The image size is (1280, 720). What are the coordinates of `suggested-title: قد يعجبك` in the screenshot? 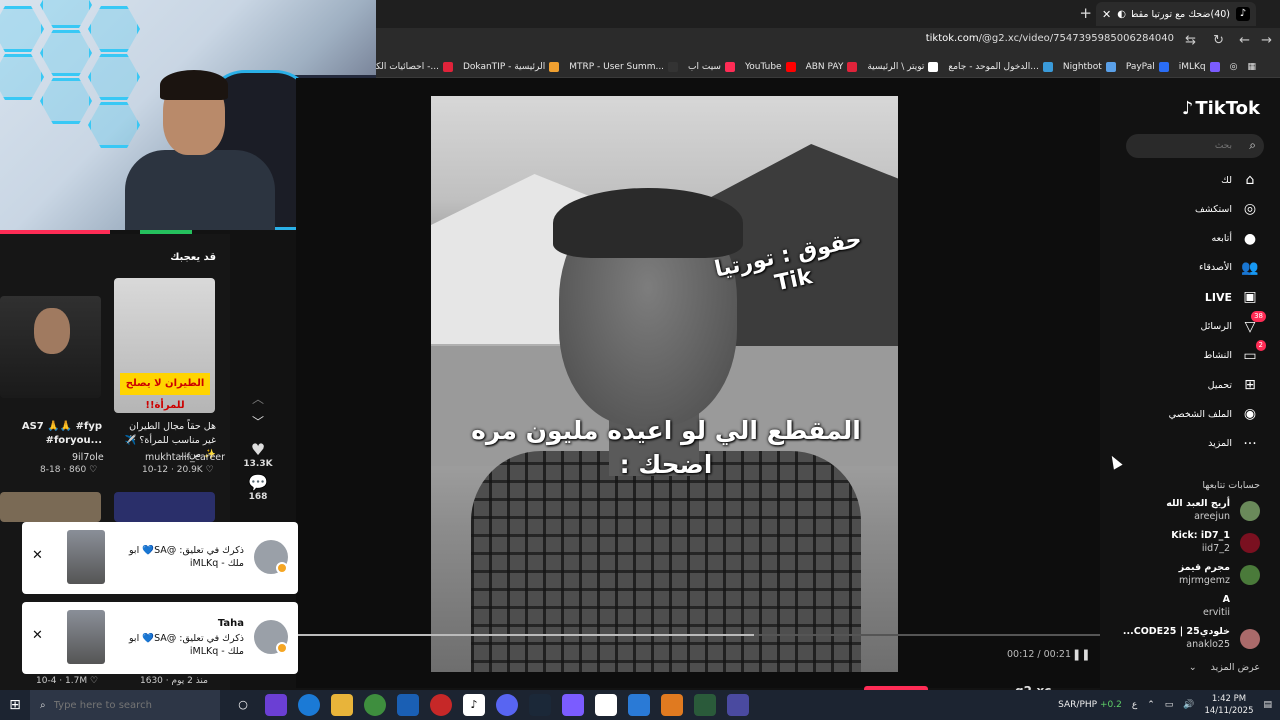 It's located at (193, 257).